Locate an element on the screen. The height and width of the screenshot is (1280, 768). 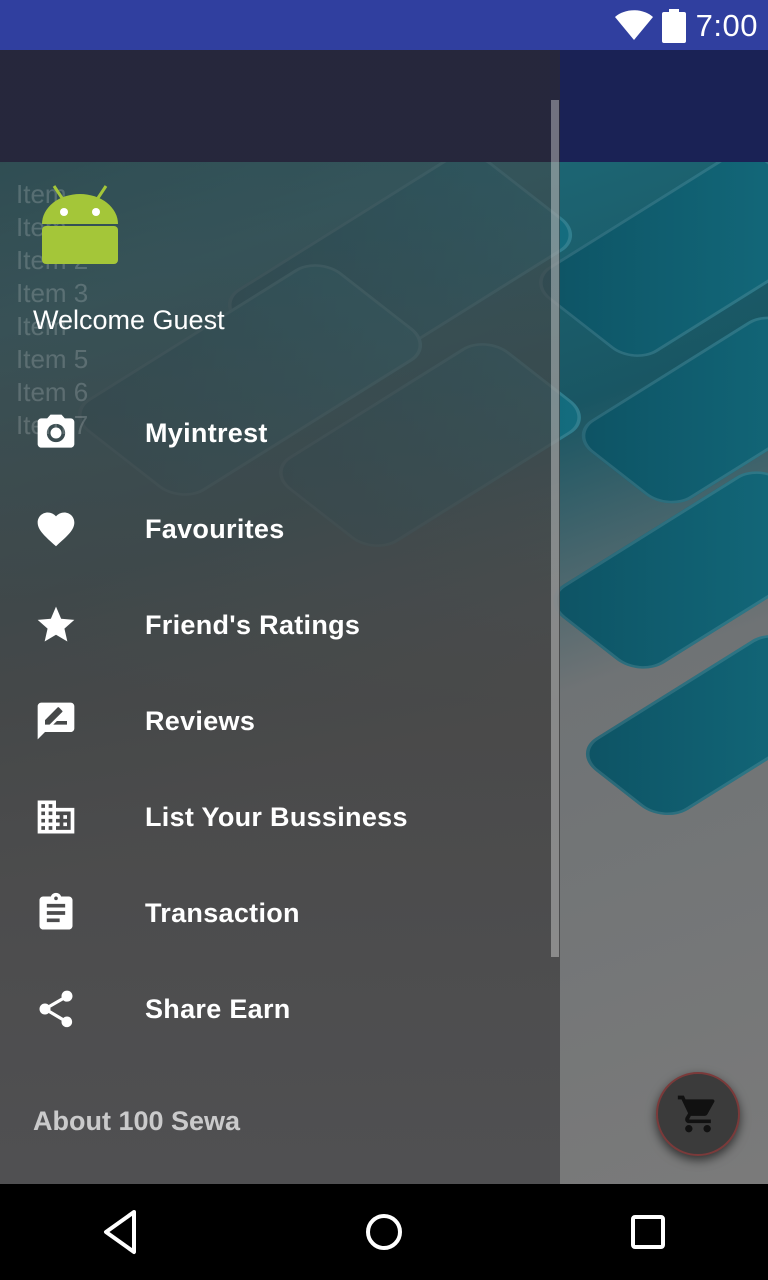
share-icon is located at coordinates (56, 1009).